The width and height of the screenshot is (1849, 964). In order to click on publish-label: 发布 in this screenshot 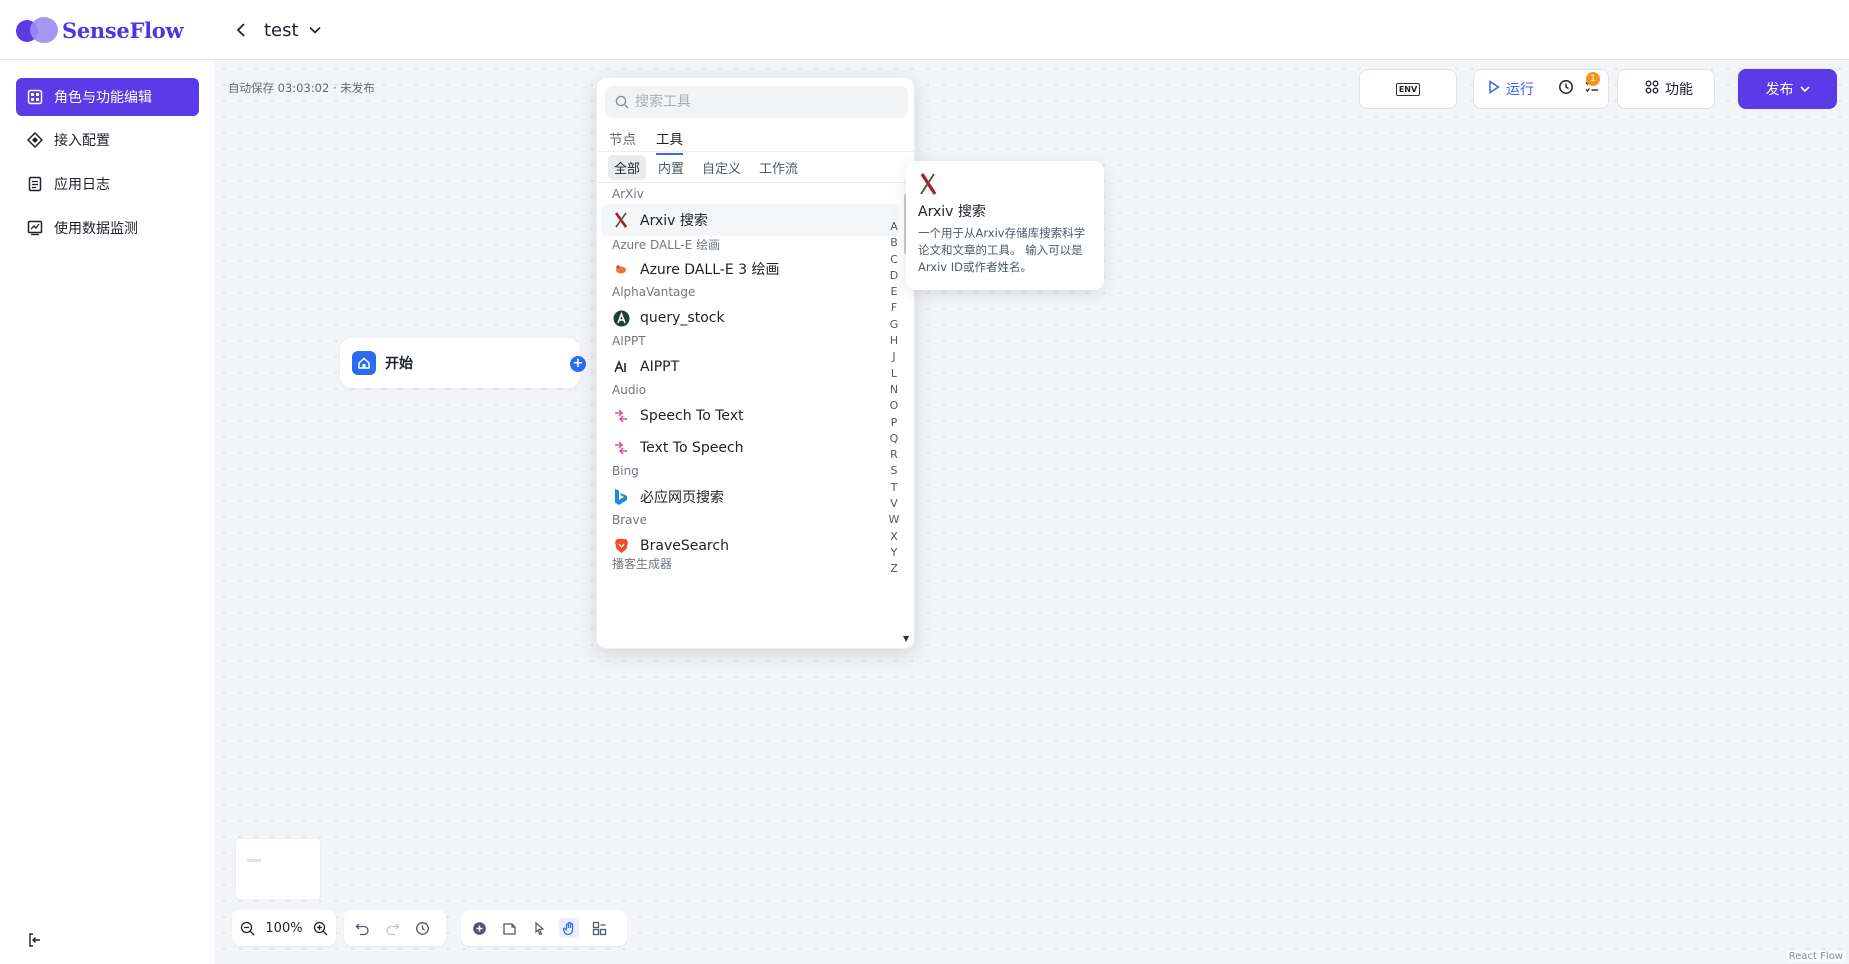, I will do `click(1779, 90)`.